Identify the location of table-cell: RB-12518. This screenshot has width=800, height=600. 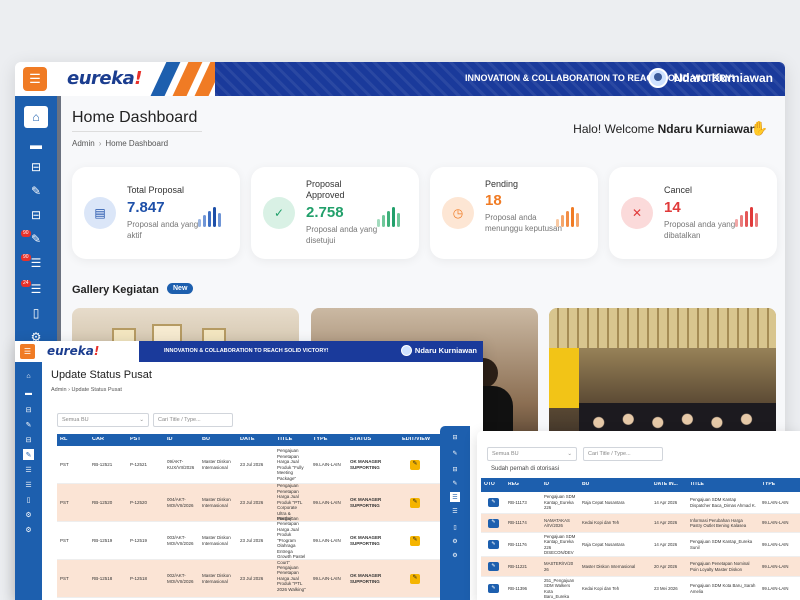
(102, 578).